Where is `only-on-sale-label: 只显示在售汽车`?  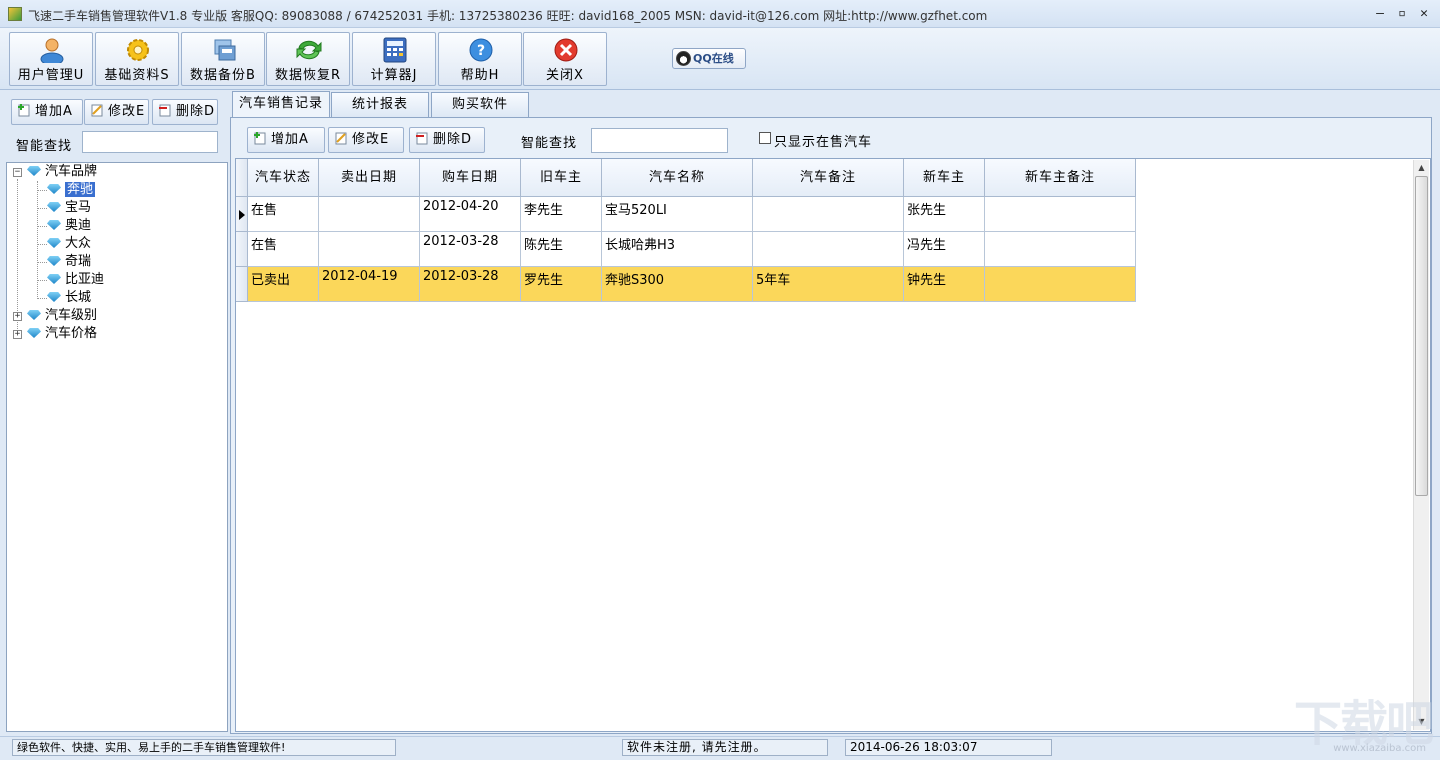
only-on-sale-label: 只显示在售汽车 is located at coordinates (823, 142).